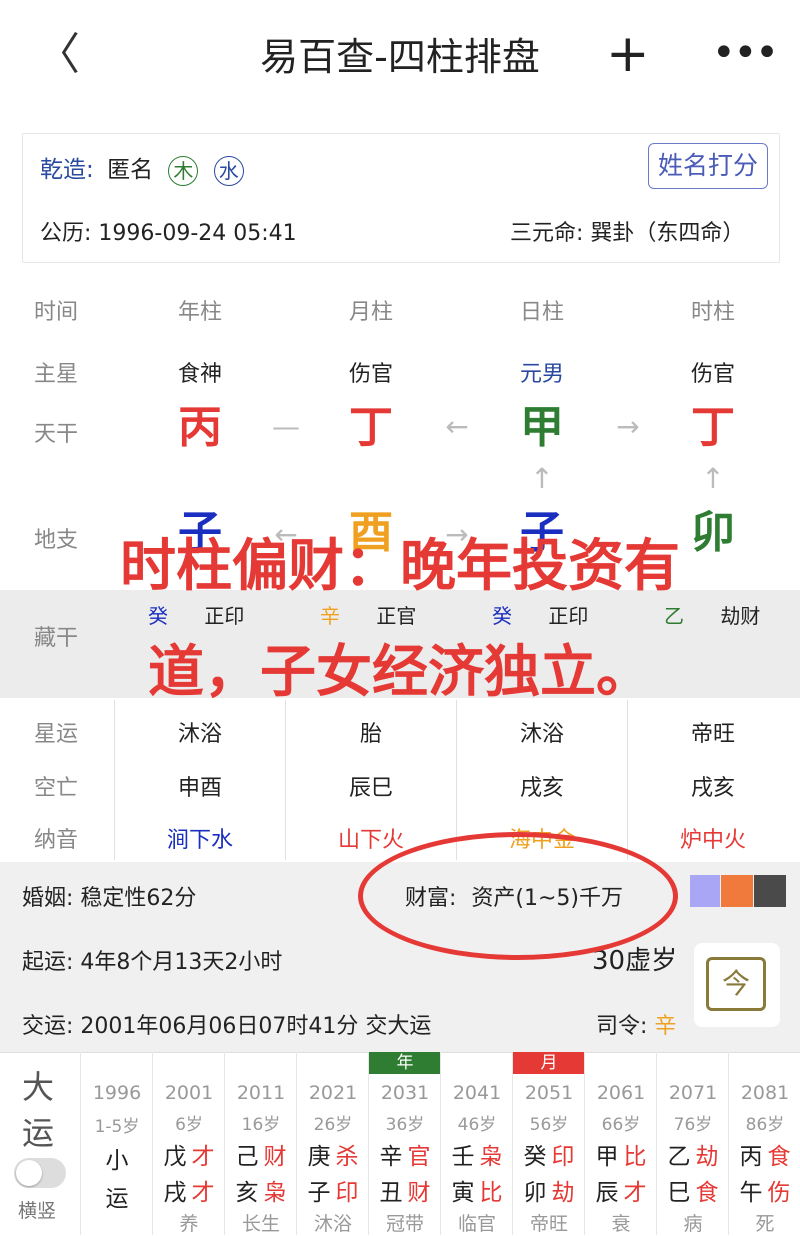 Image resolution: width=800 pixels, height=1236 pixels. Describe the element at coordinates (38, 1087) in the screenshot. I see `dayun-label-1: 大` at that location.